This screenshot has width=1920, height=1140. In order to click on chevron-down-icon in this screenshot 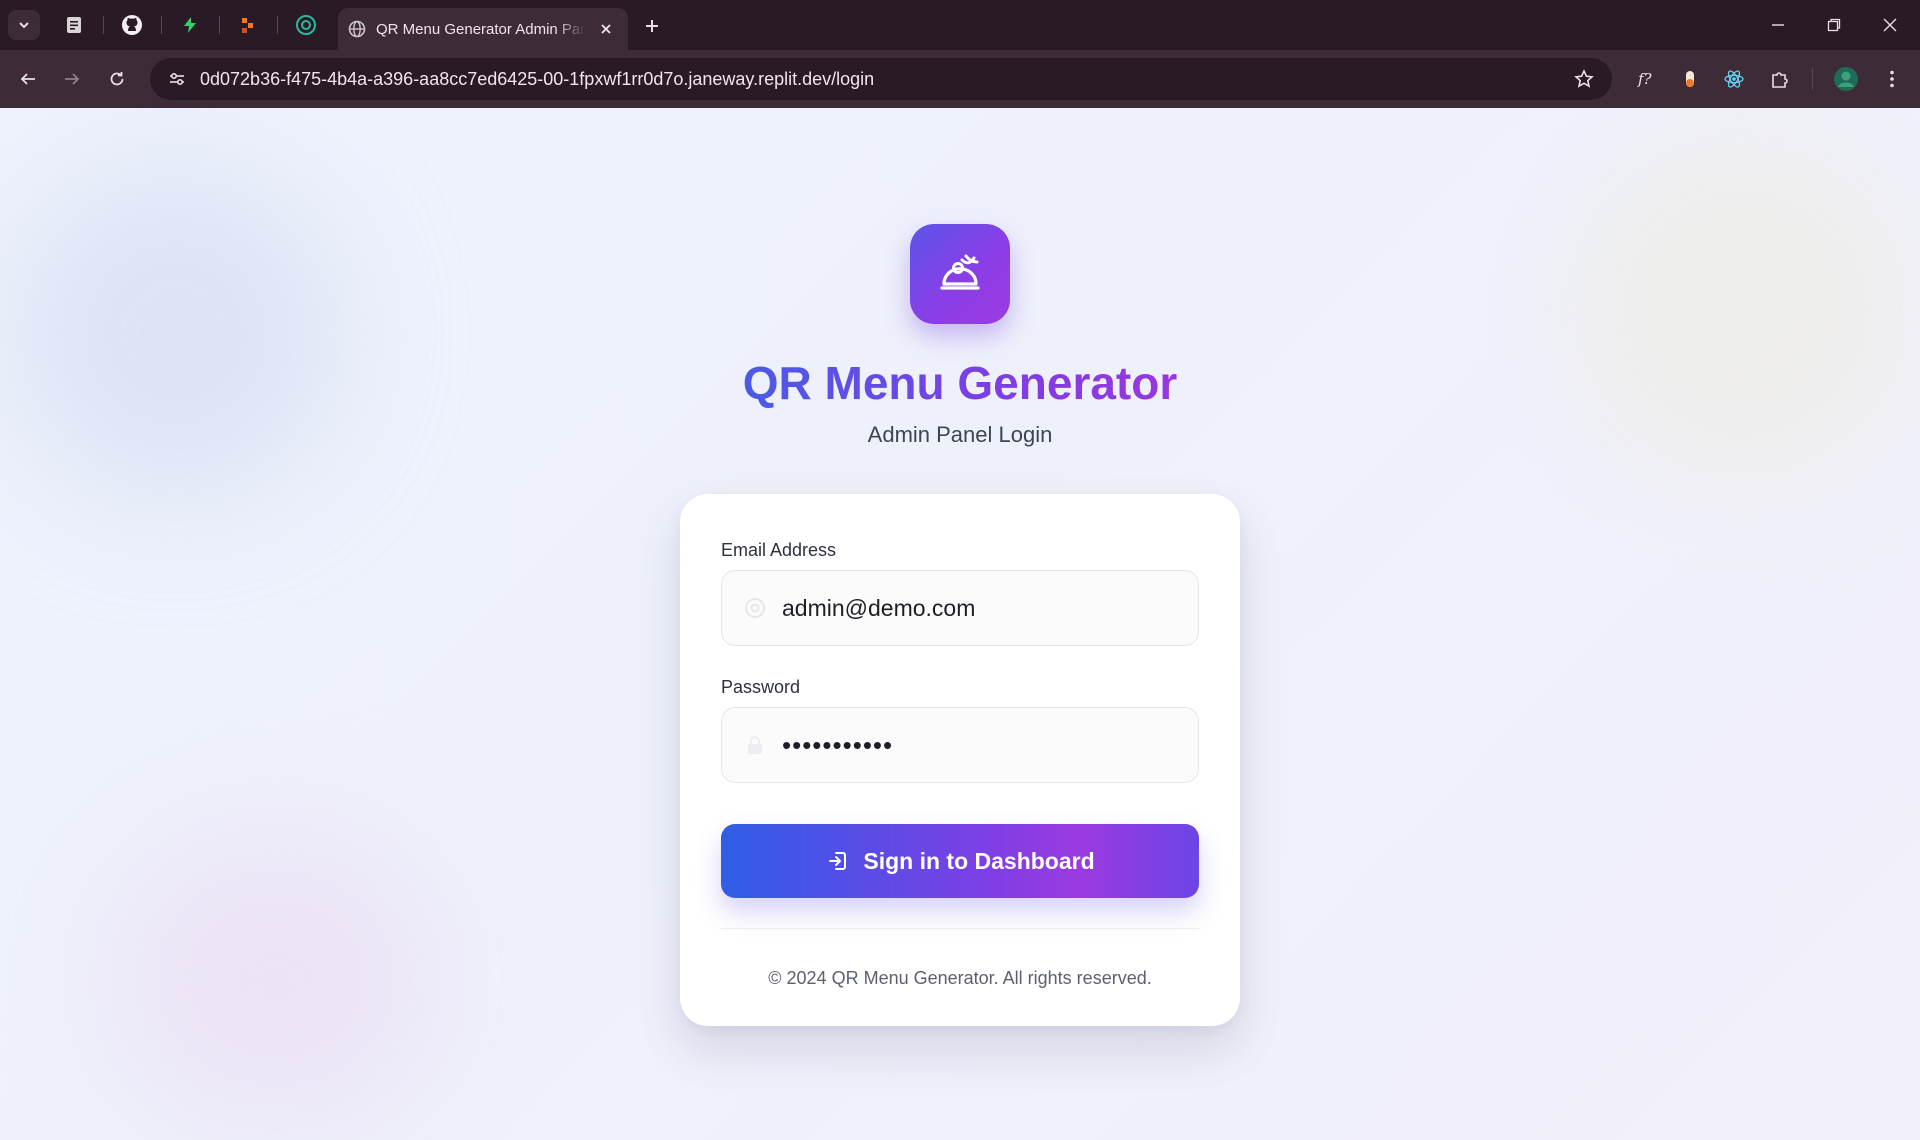, I will do `click(24, 25)`.